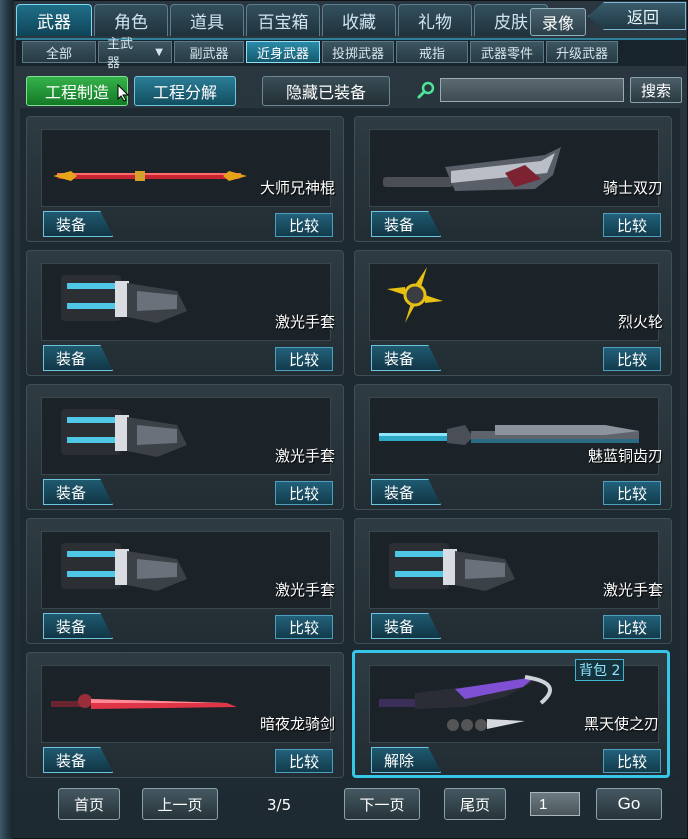 The image size is (688, 839). What do you see at coordinates (297, 188) in the screenshot?
I see `item-name: 大师兄神棍` at bounding box center [297, 188].